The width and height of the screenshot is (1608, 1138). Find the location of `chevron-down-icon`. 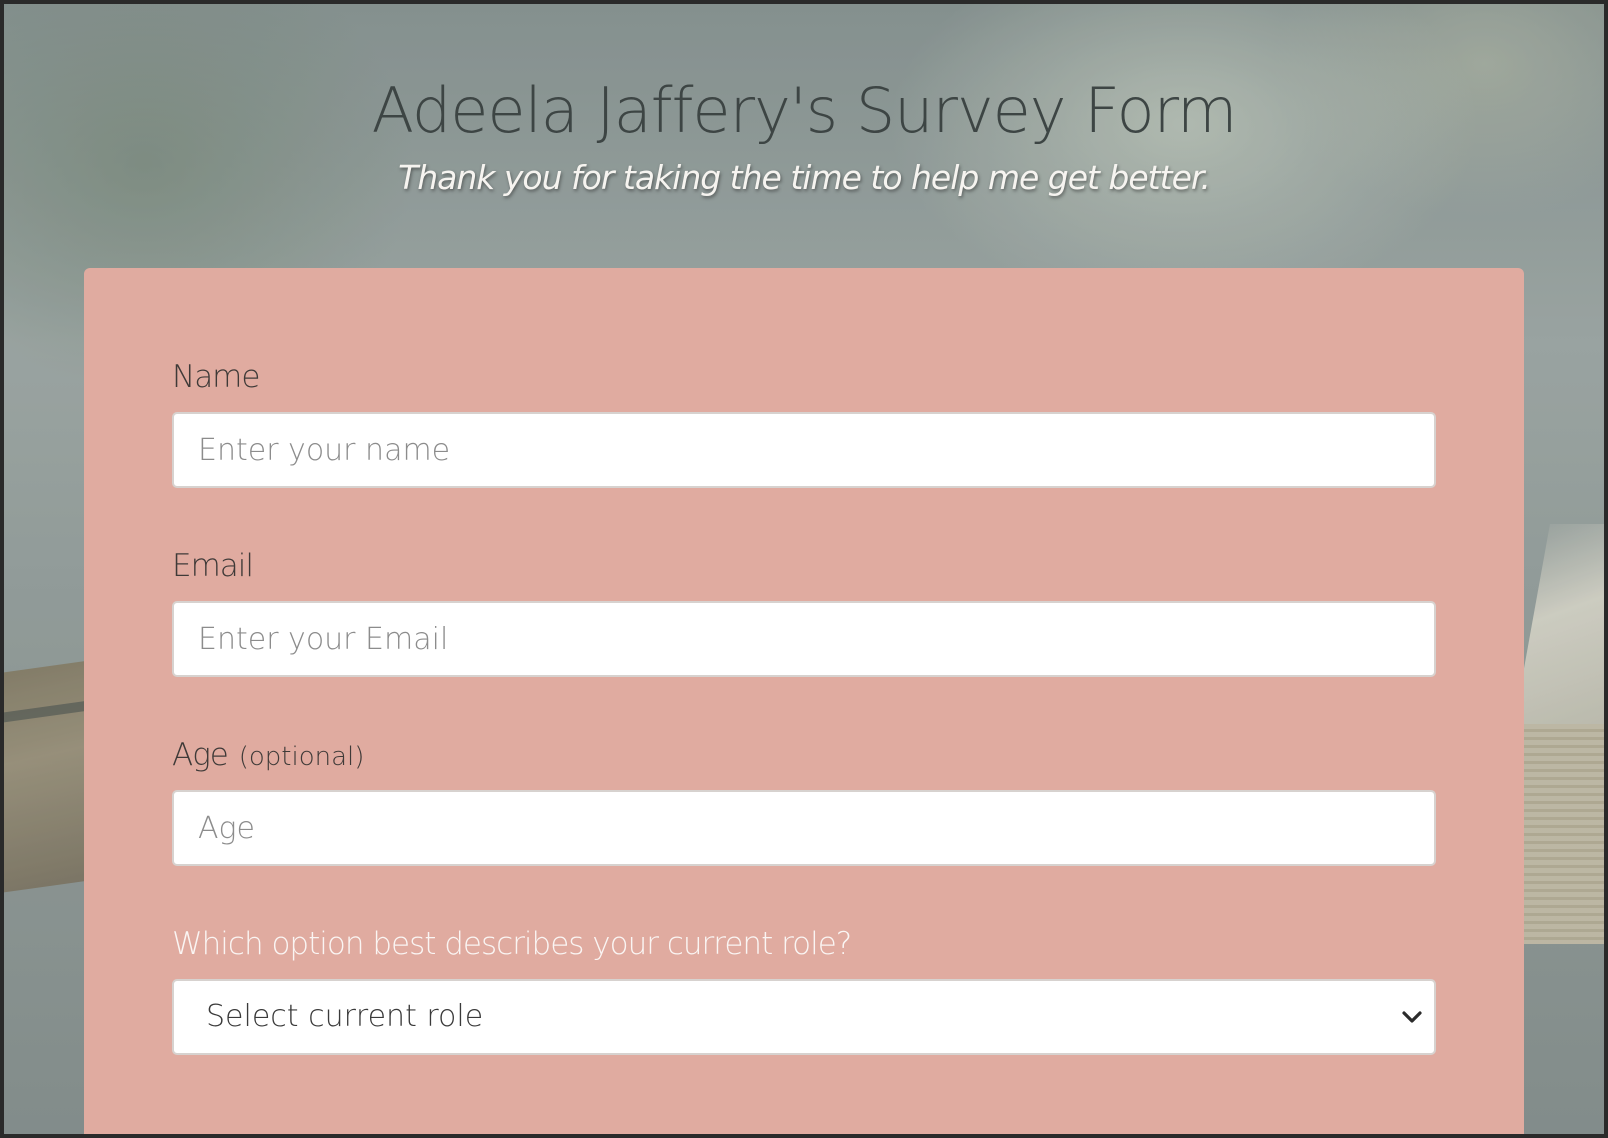

chevron-down-icon is located at coordinates (1412, 1017).